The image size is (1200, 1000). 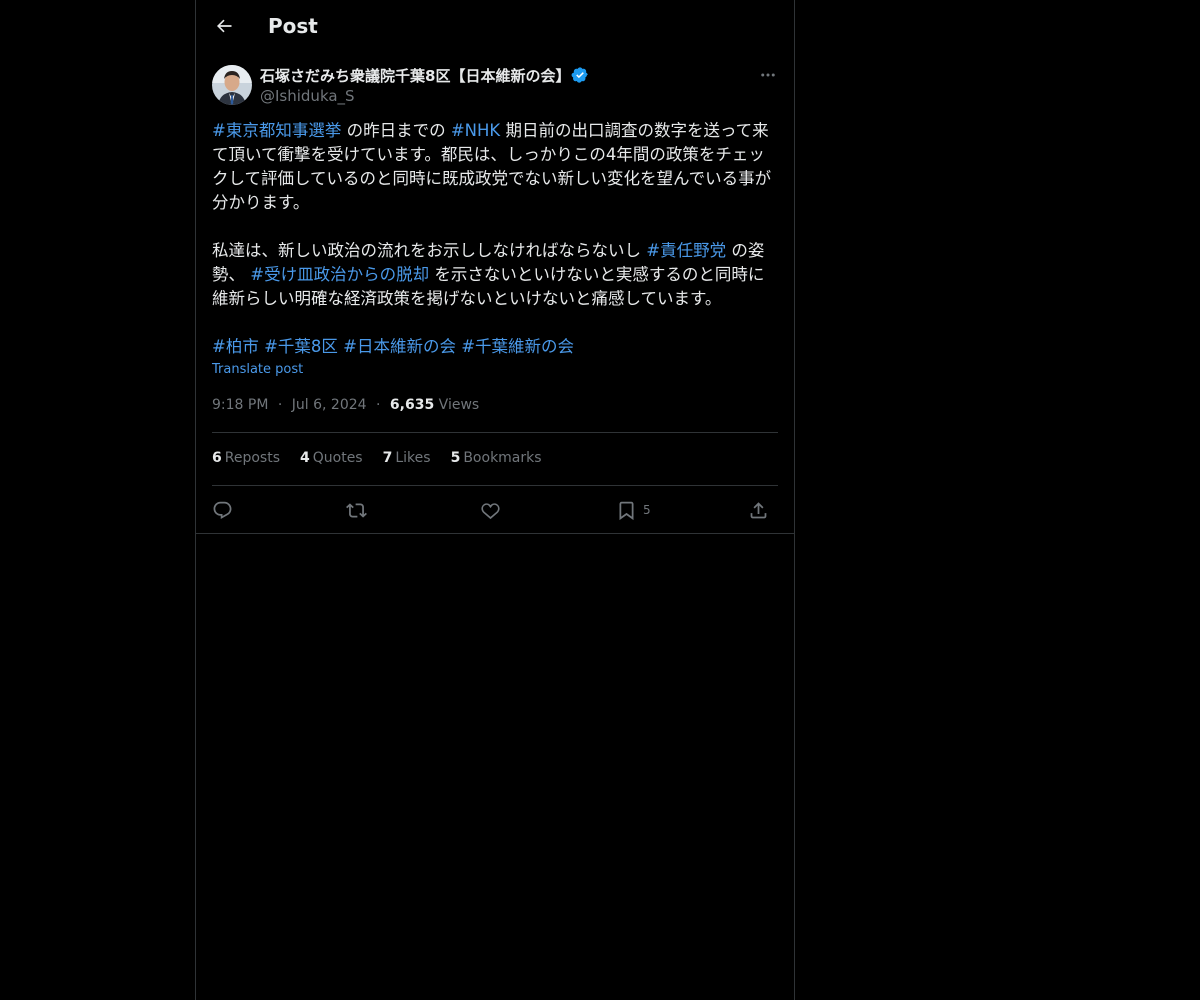 I want to click on stat-bookmarks: 5 Bookmarks, so click(x=496, y=458).